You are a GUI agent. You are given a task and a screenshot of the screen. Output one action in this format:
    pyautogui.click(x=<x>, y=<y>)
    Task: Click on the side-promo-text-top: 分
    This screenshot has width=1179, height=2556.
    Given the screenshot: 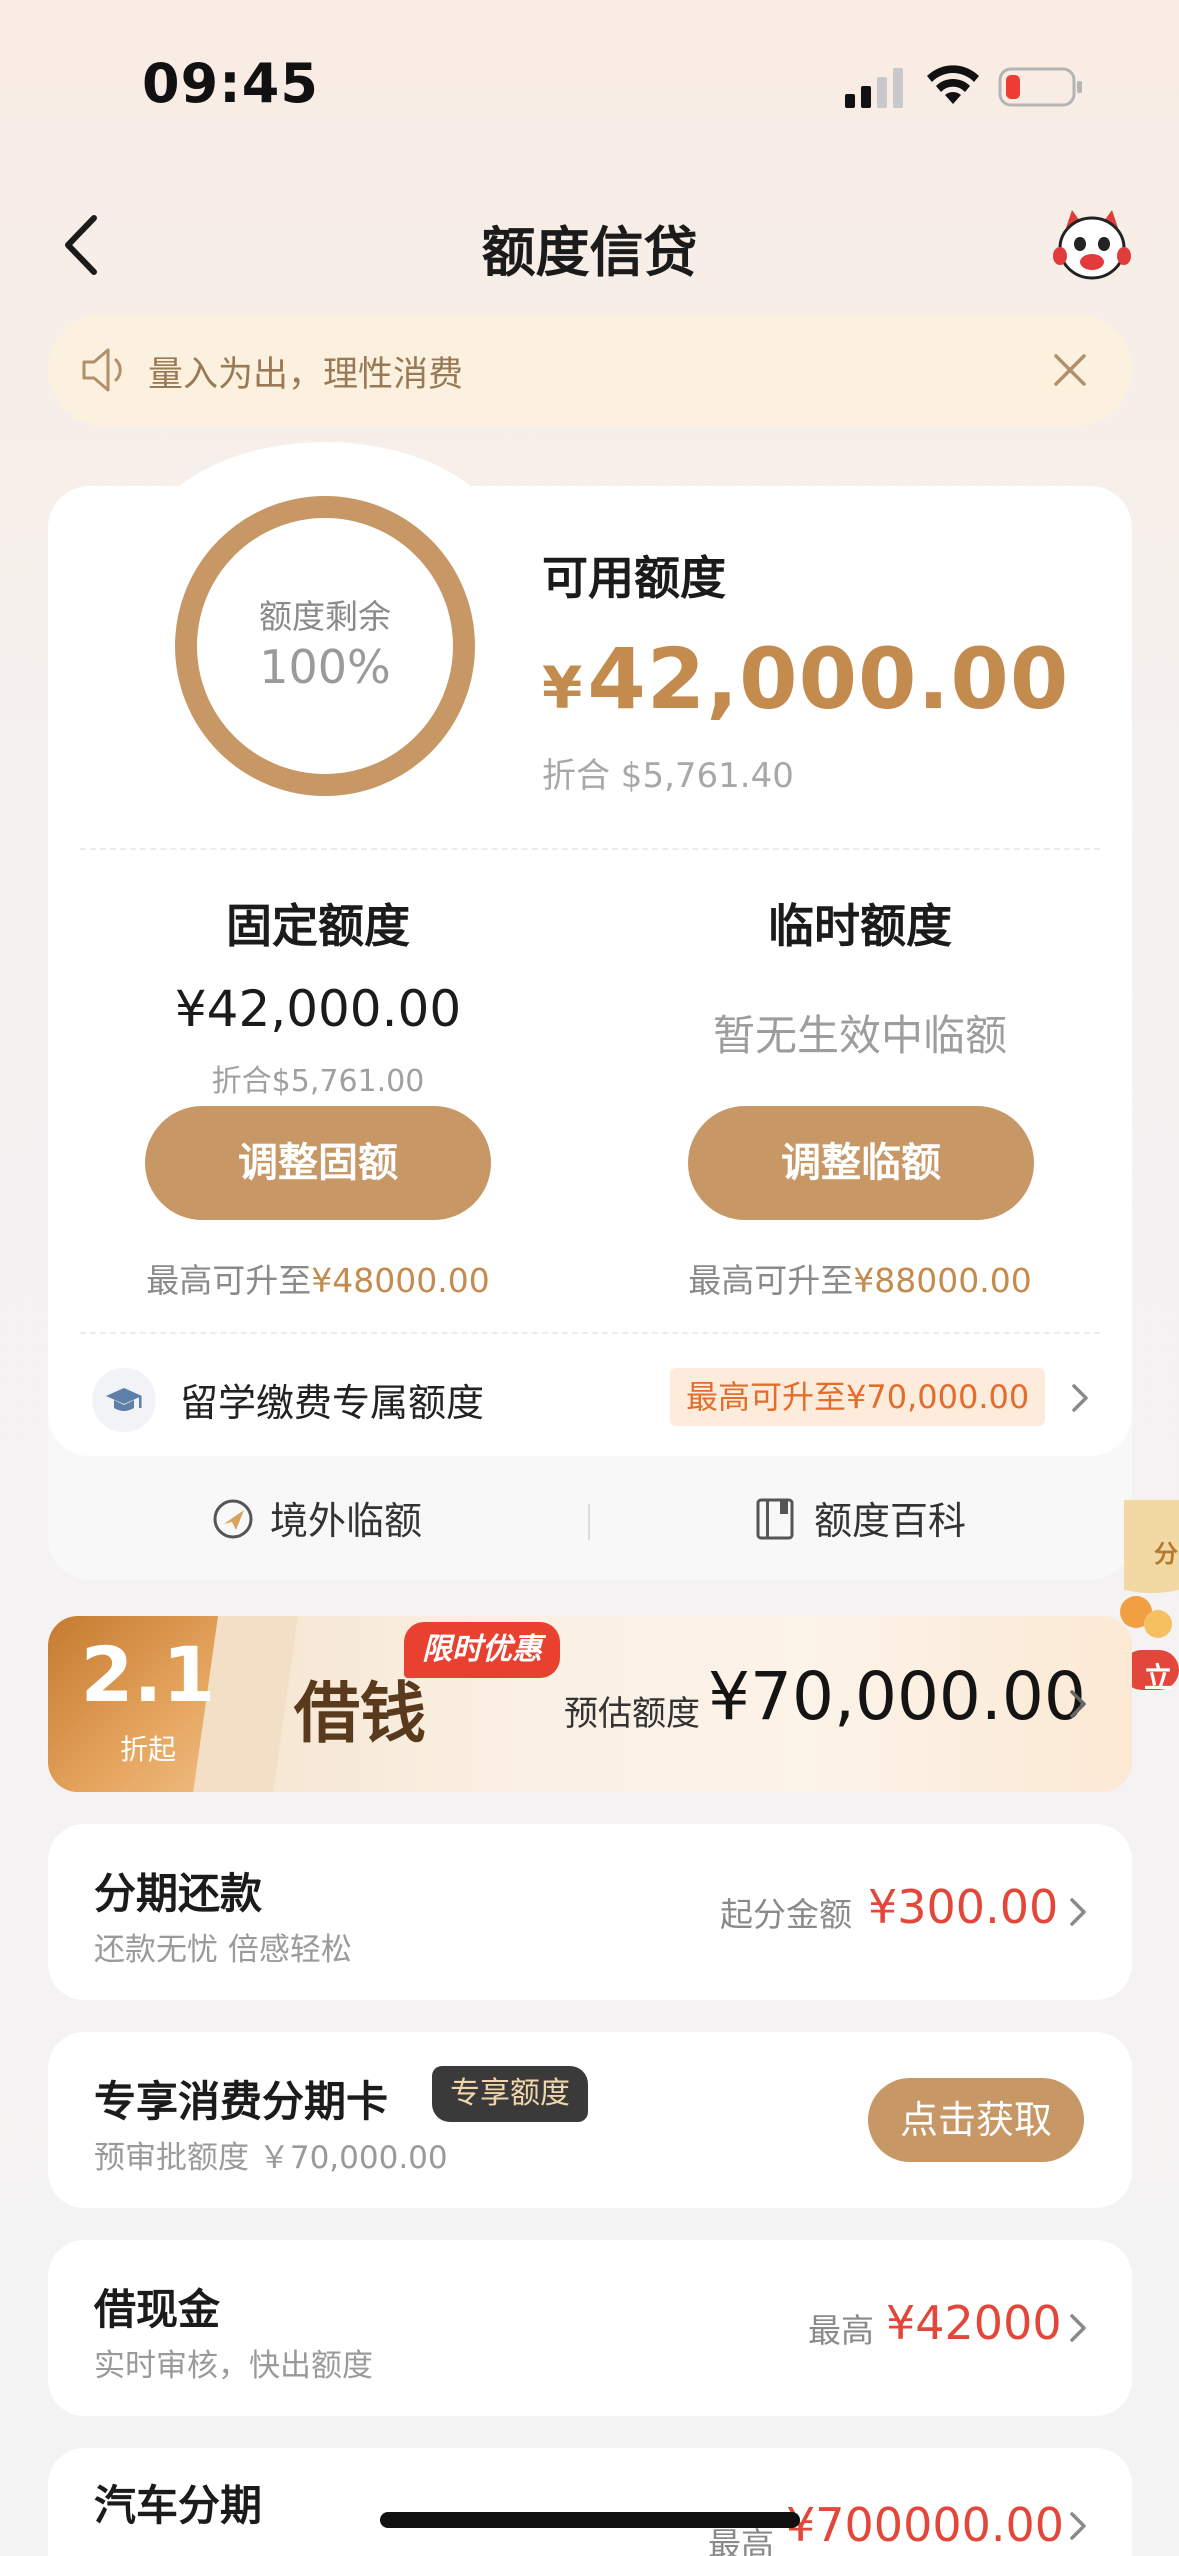 What is the action you would take?
    pyautogui.click(x=1166, y=1554)
    